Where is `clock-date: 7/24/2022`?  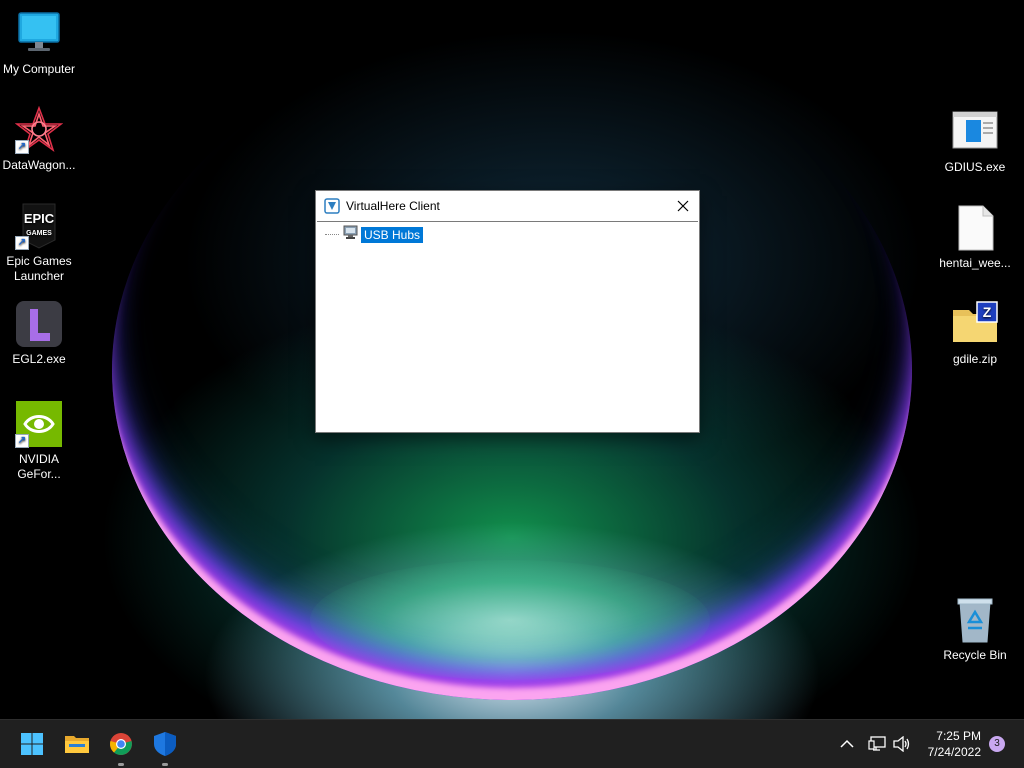
clock-date: 7/24/2022 is located at coordinates (954, 752).